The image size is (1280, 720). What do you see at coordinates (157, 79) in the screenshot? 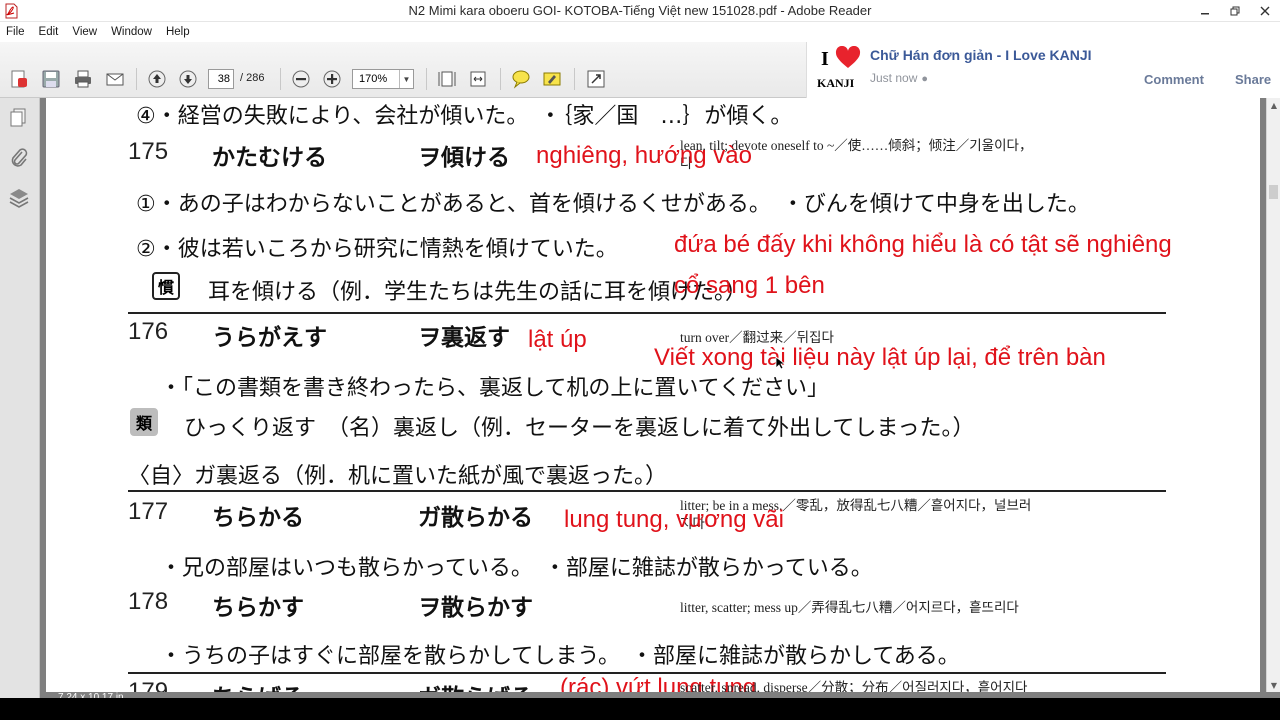
I see `previous-page-button` at bounding box center [157, 79].